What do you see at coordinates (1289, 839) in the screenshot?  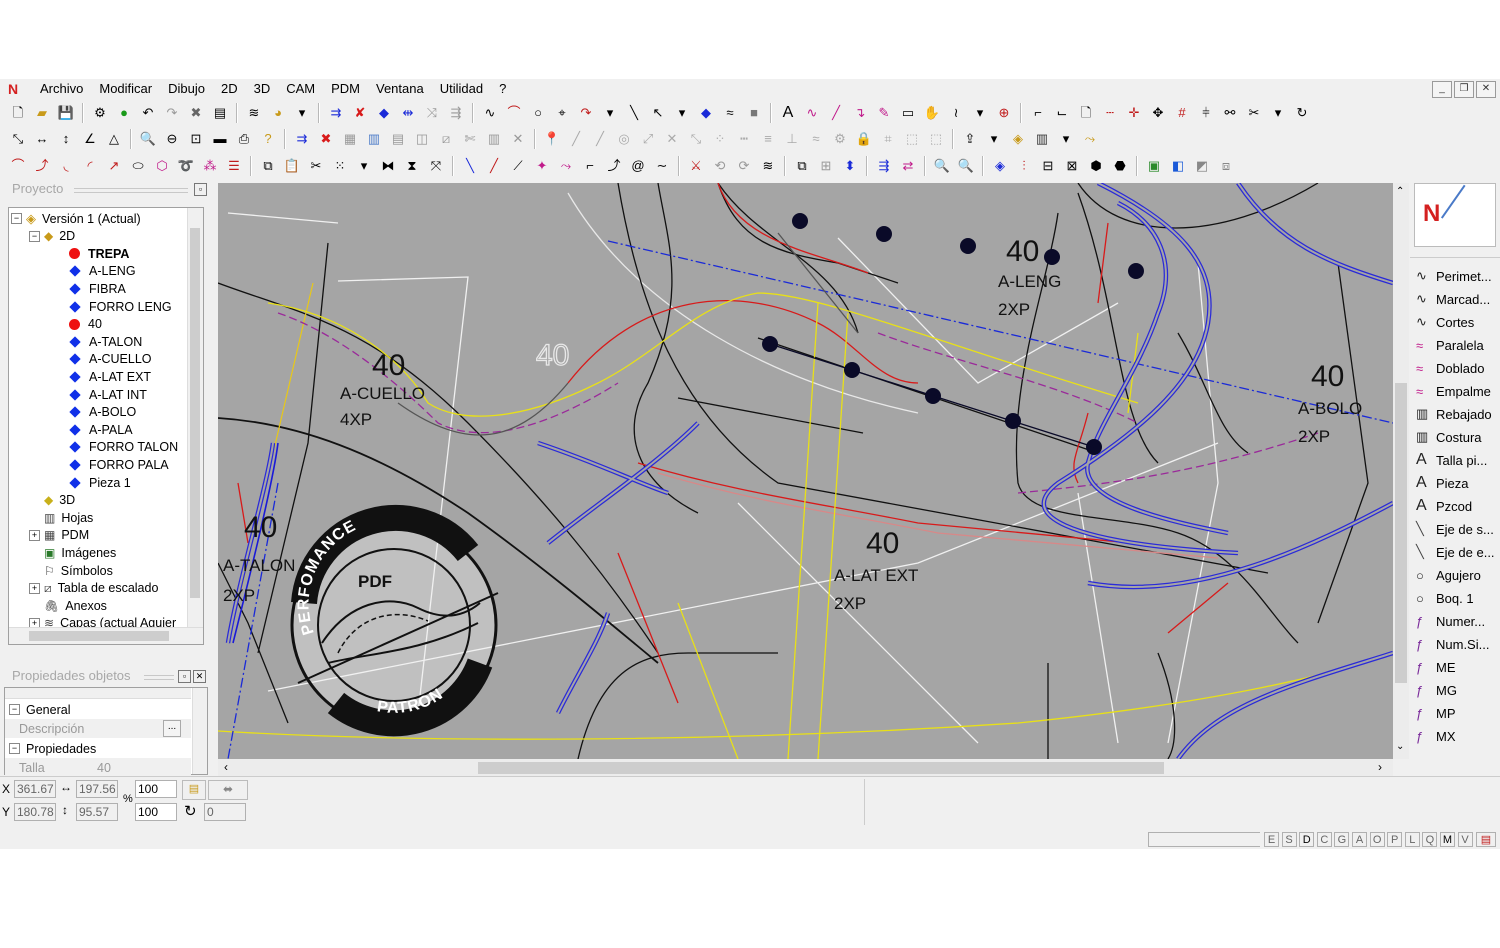 I see `status-toggle-s: S` at bounding box center [1289, 839].